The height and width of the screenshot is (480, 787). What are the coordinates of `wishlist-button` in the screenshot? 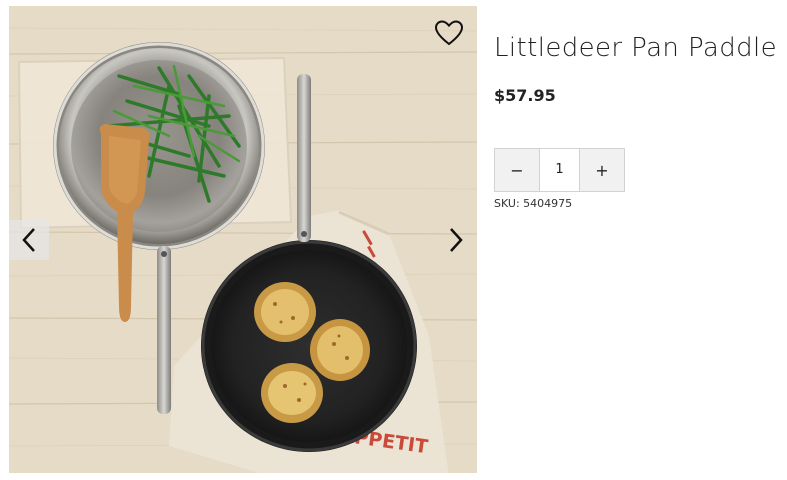 It's located at (449, 33).